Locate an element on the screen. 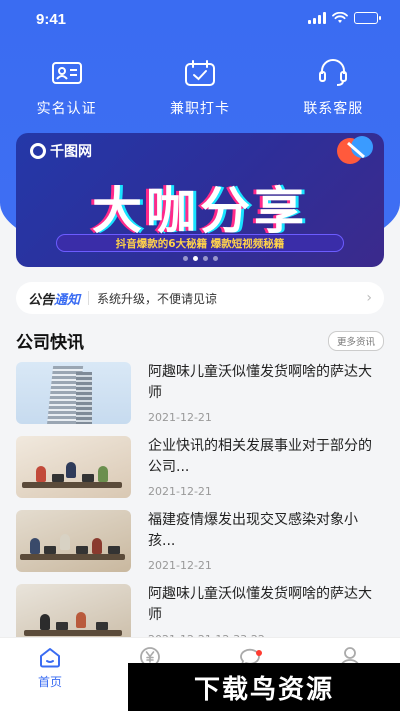 This screenshot has width=400, height=711. tab-home: 首页 is located at coordinates (50, 677).